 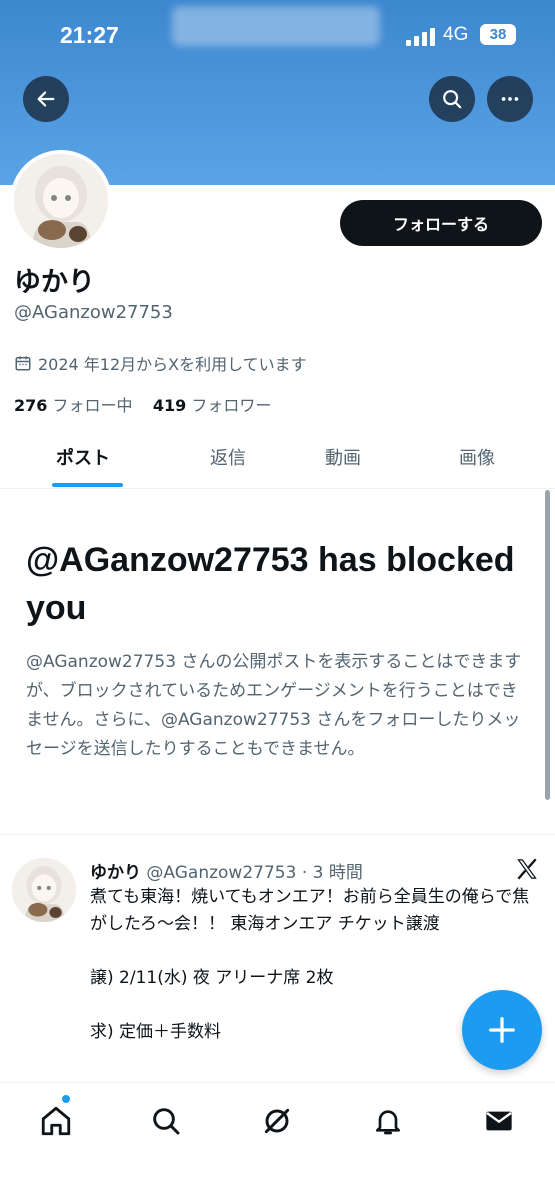 I want to click on joined-text: 2024 年12月からXを利用しています, so click(x=172, y=364).